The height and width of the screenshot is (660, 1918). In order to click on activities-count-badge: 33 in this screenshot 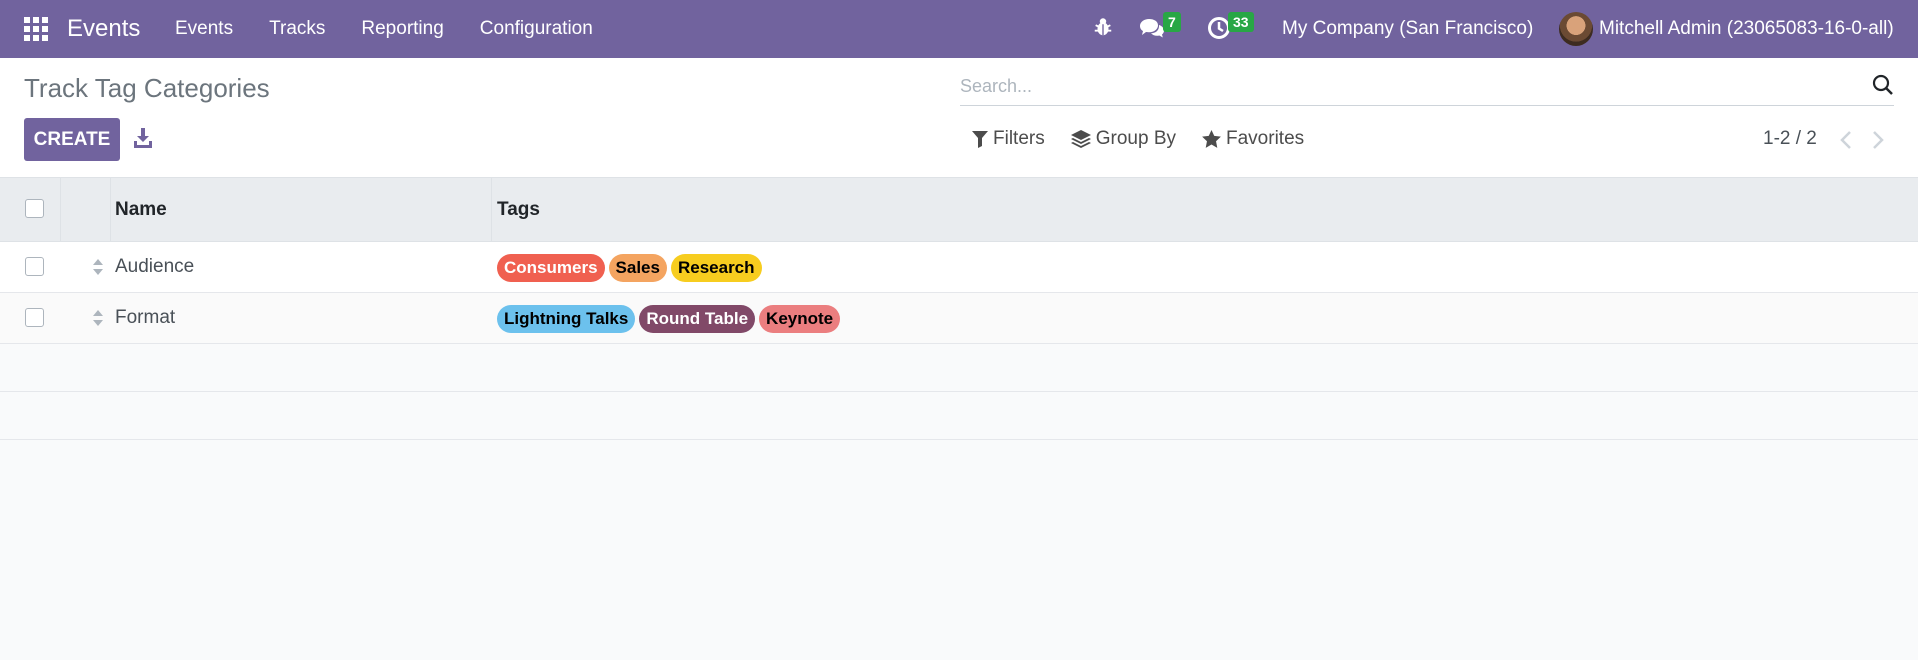, I will do `click(1241, 22)`.